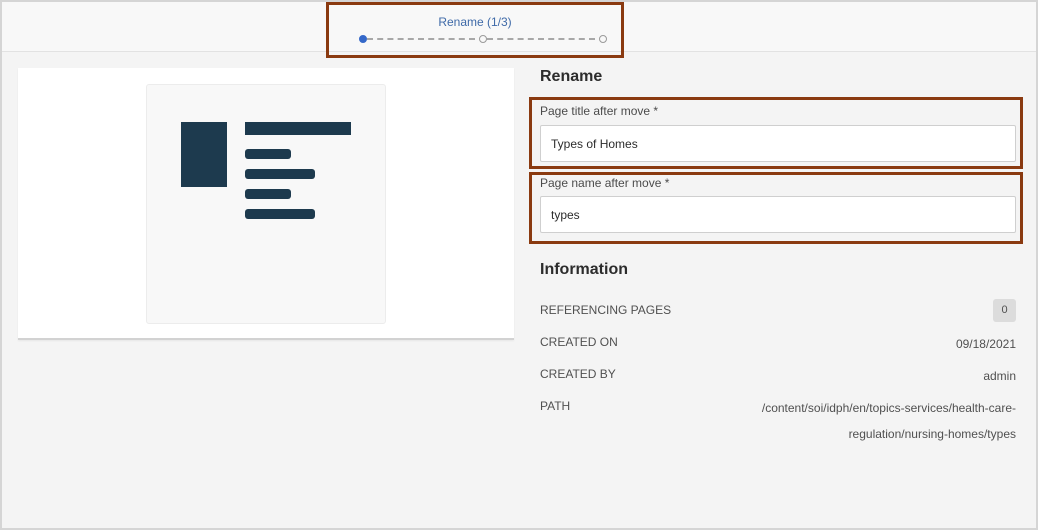 The width and height of the screenshot is (1038, 530). I want to click on created-on-value: 09/18/2021, so click(985, 344).